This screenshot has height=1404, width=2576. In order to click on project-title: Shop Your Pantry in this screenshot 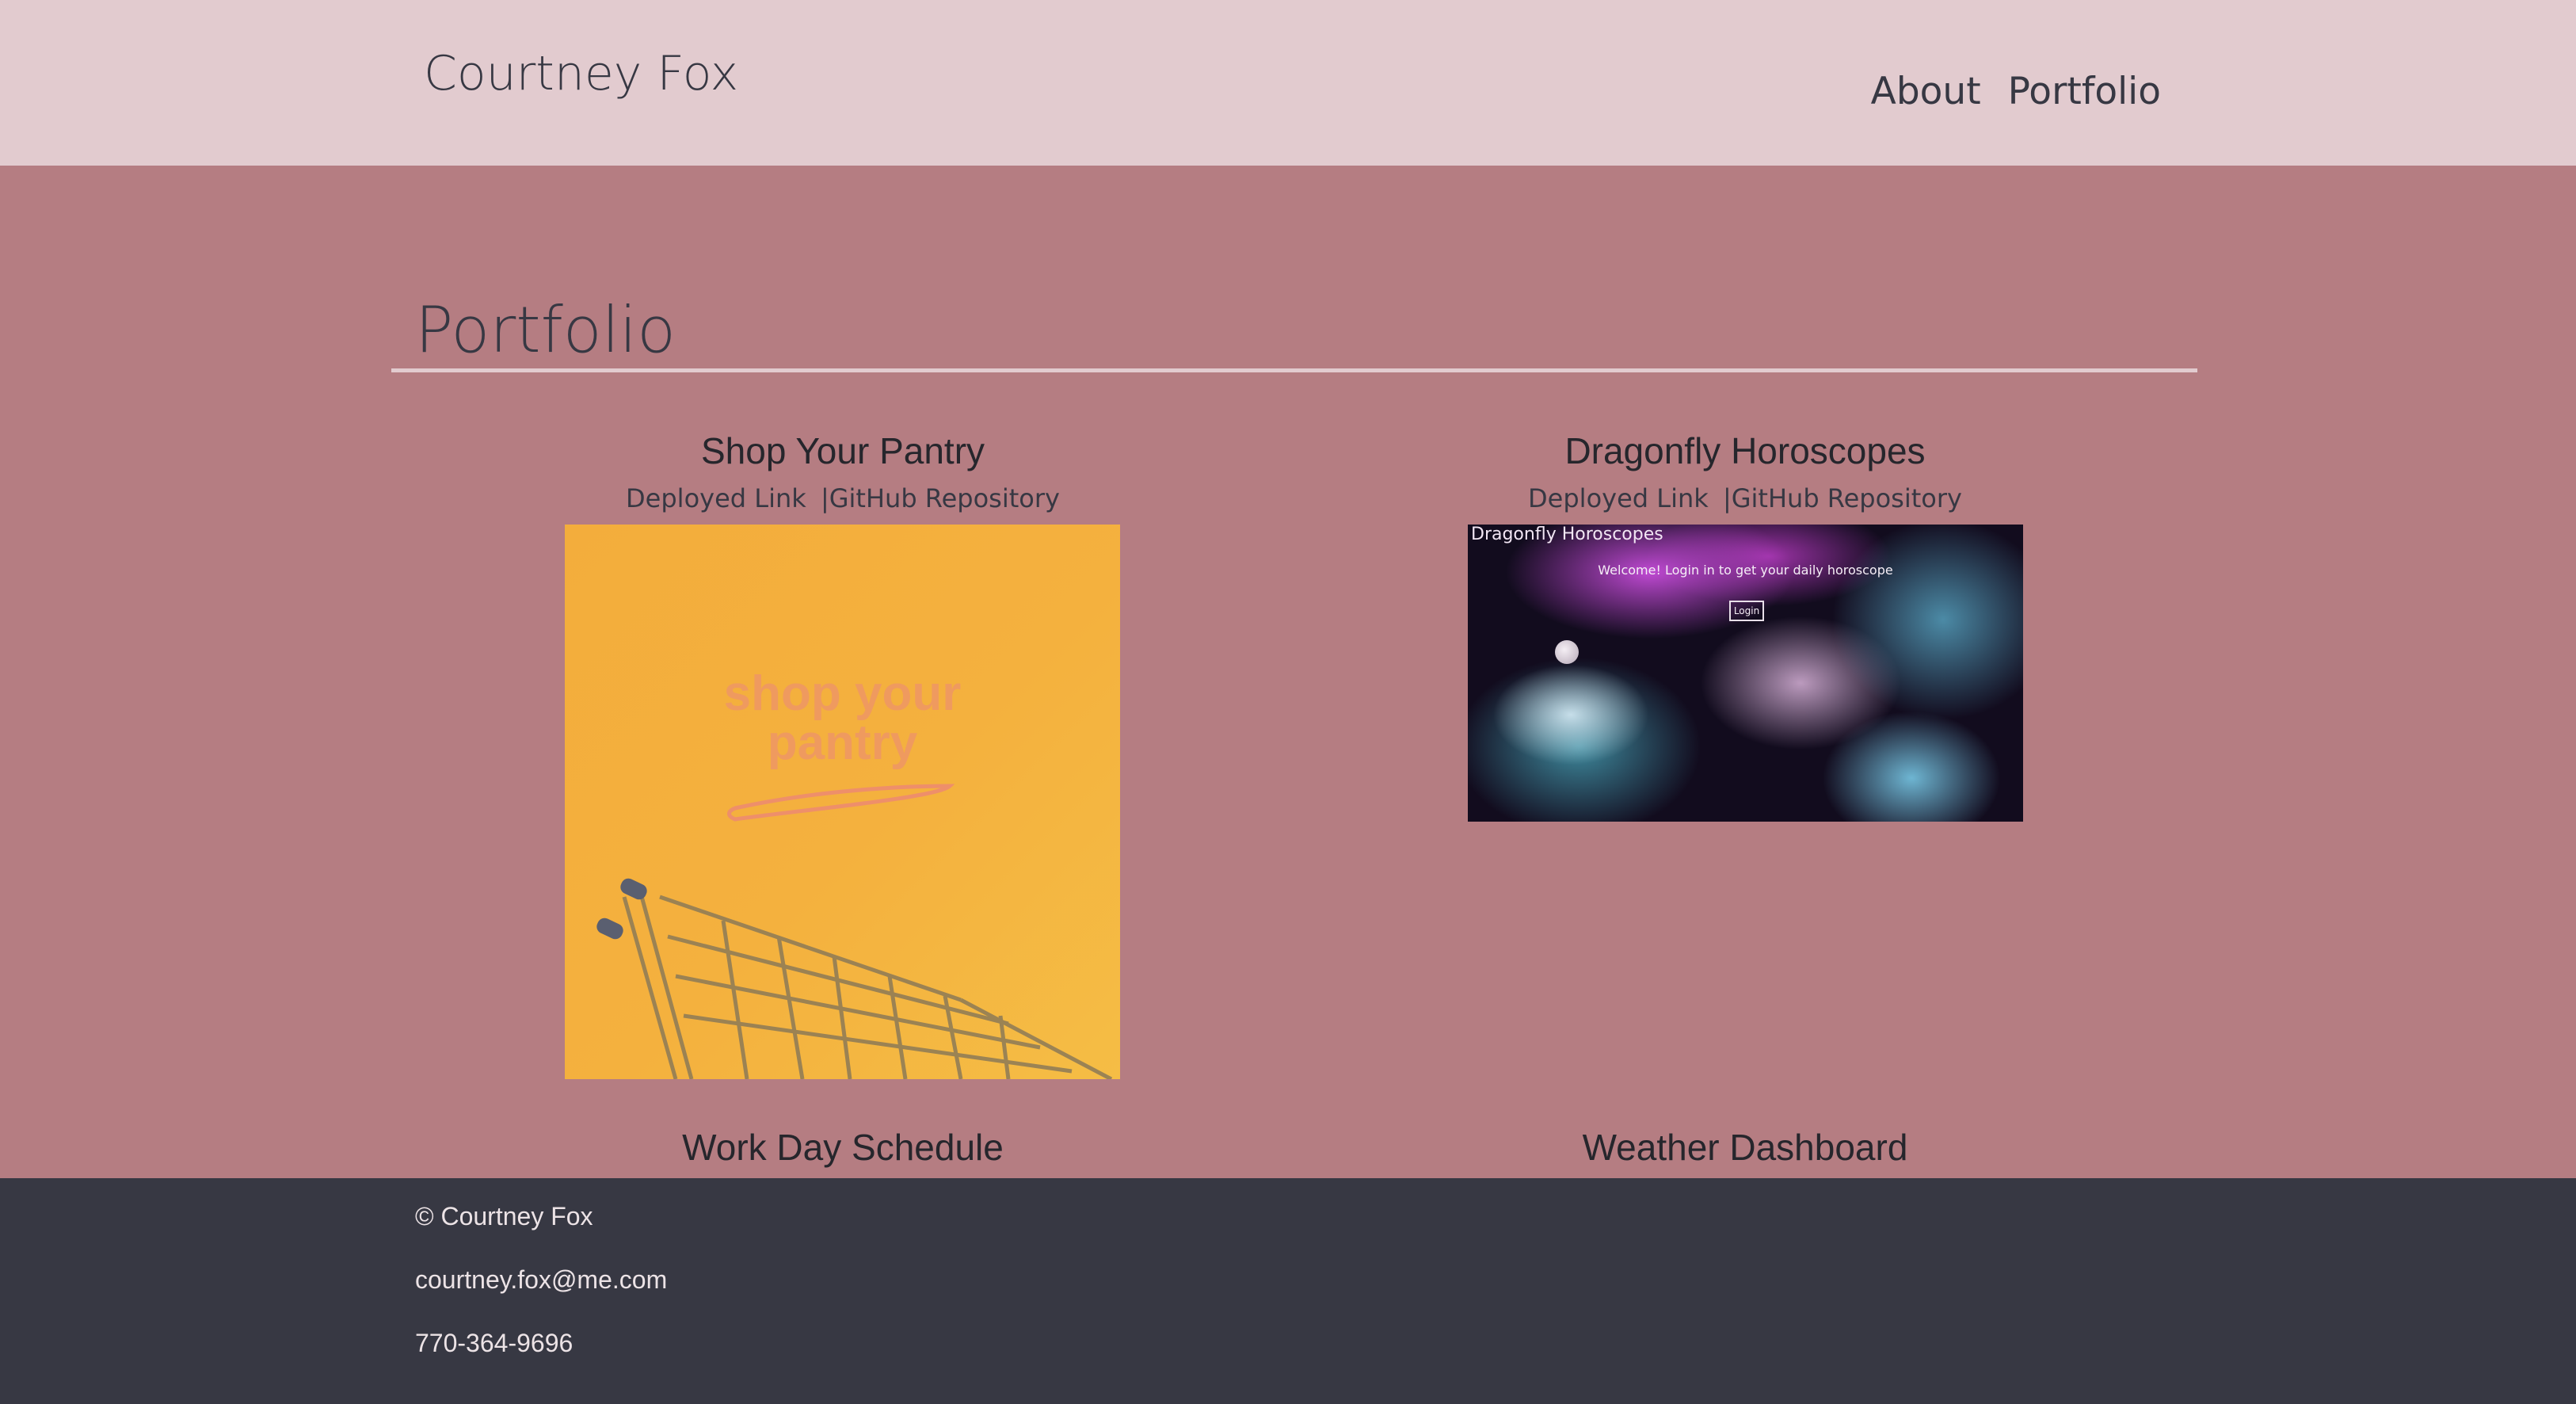, I will do `click(843, 451)`.